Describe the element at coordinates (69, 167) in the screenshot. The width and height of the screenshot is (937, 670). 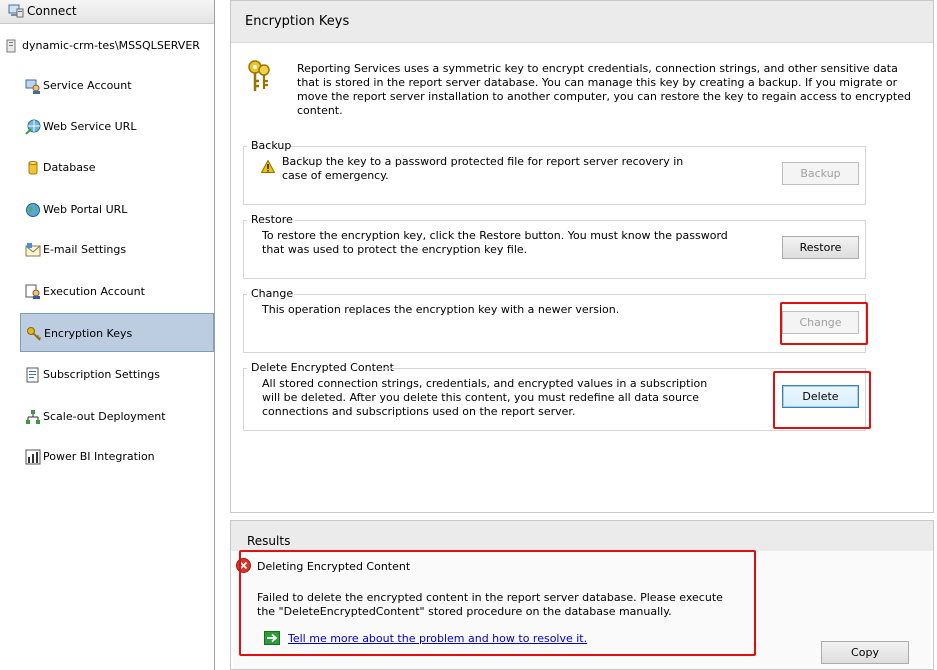
I see `sidebar-item-label: Database` at that location.